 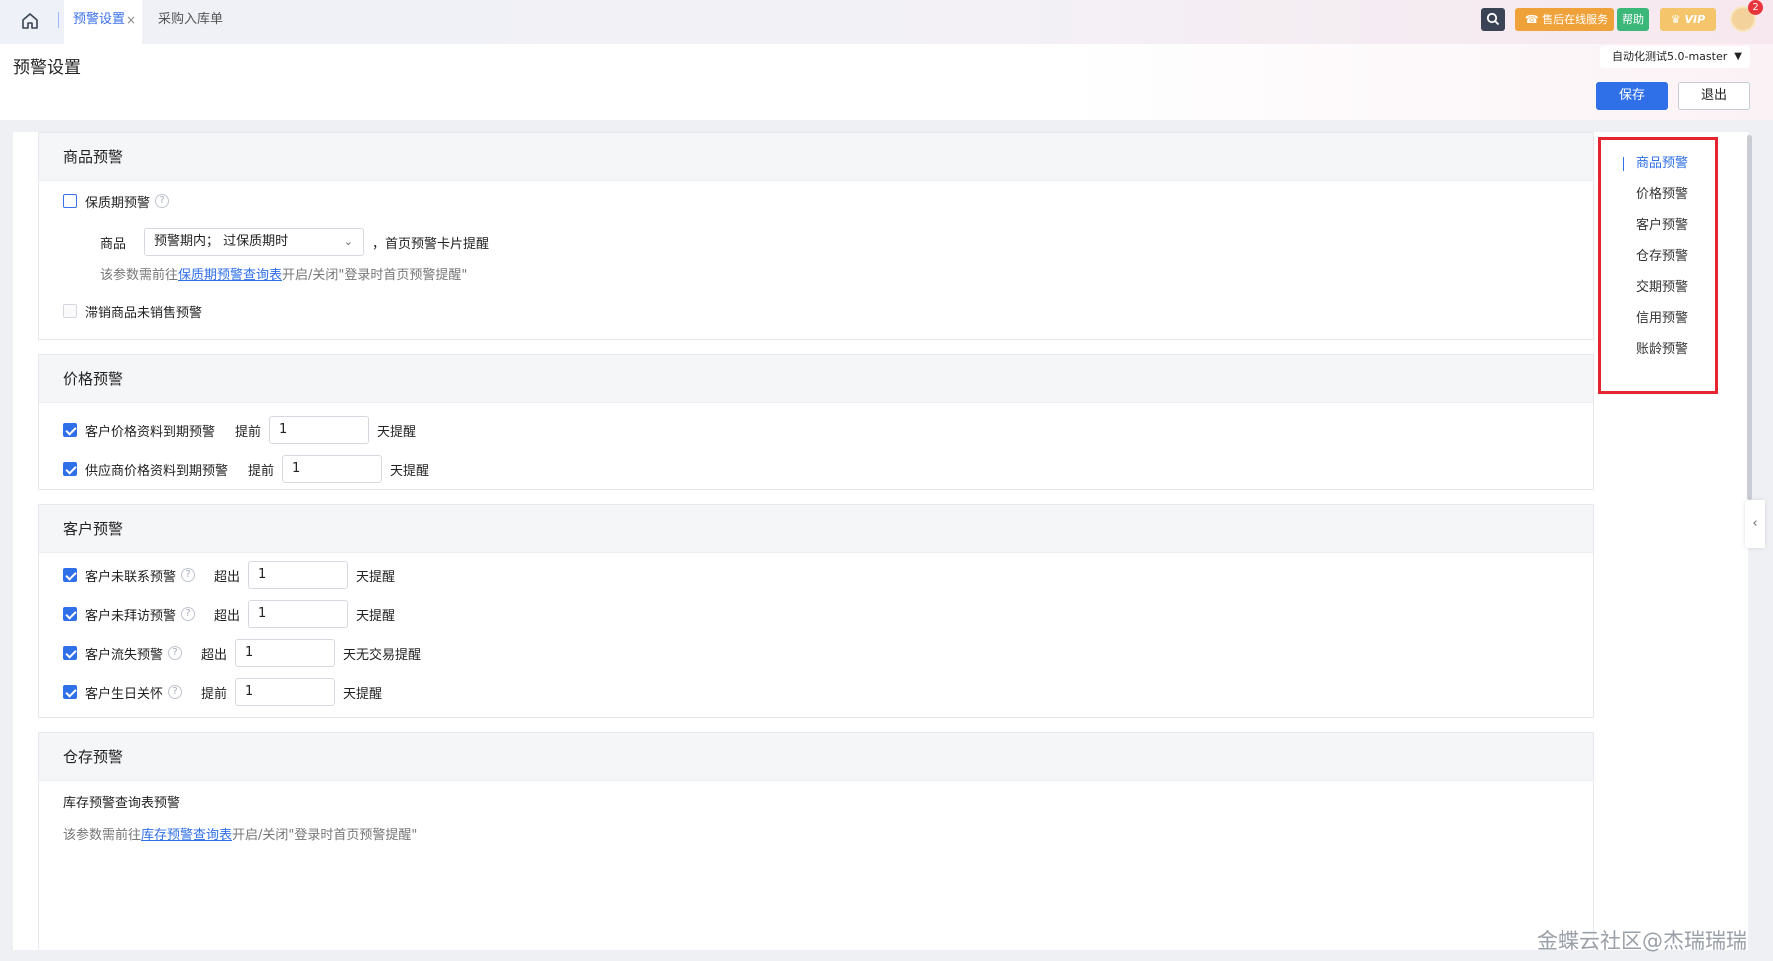 I want to click on close-icon: ×, so click(x=131, y=20).